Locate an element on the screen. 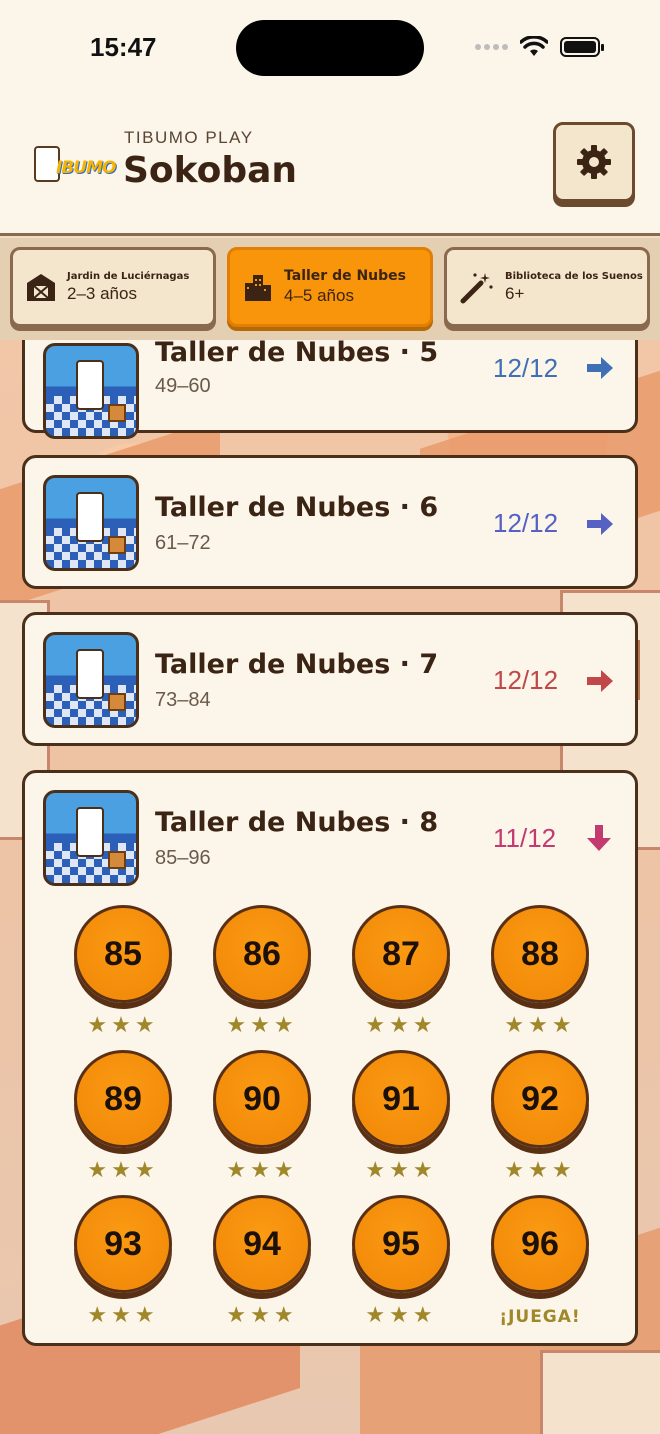  level-button-85: 85 ★★★ is located at coordinates (123, 971).